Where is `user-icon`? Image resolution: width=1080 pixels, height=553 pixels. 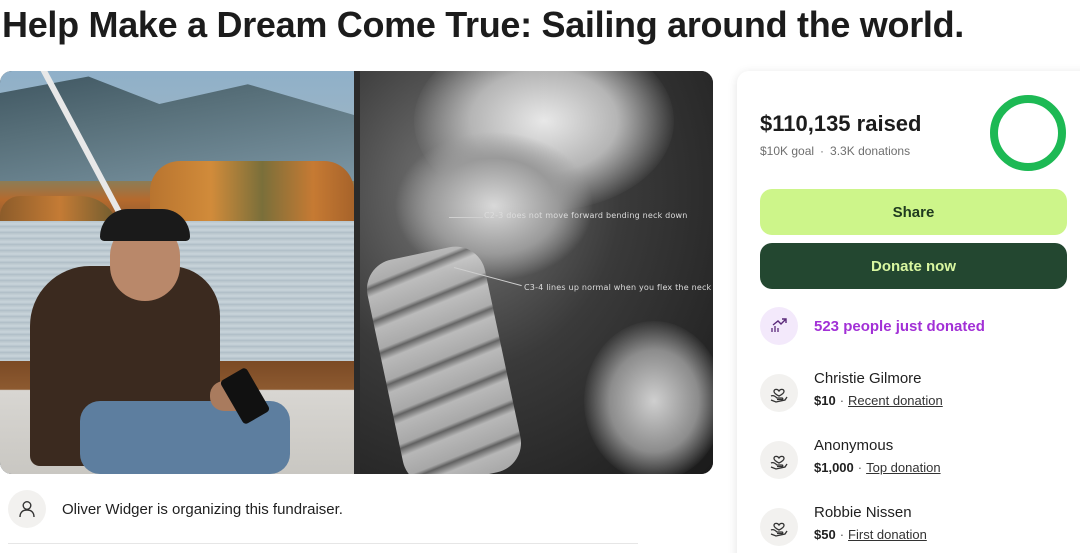 user-icon is located at coordinates (27, 509).